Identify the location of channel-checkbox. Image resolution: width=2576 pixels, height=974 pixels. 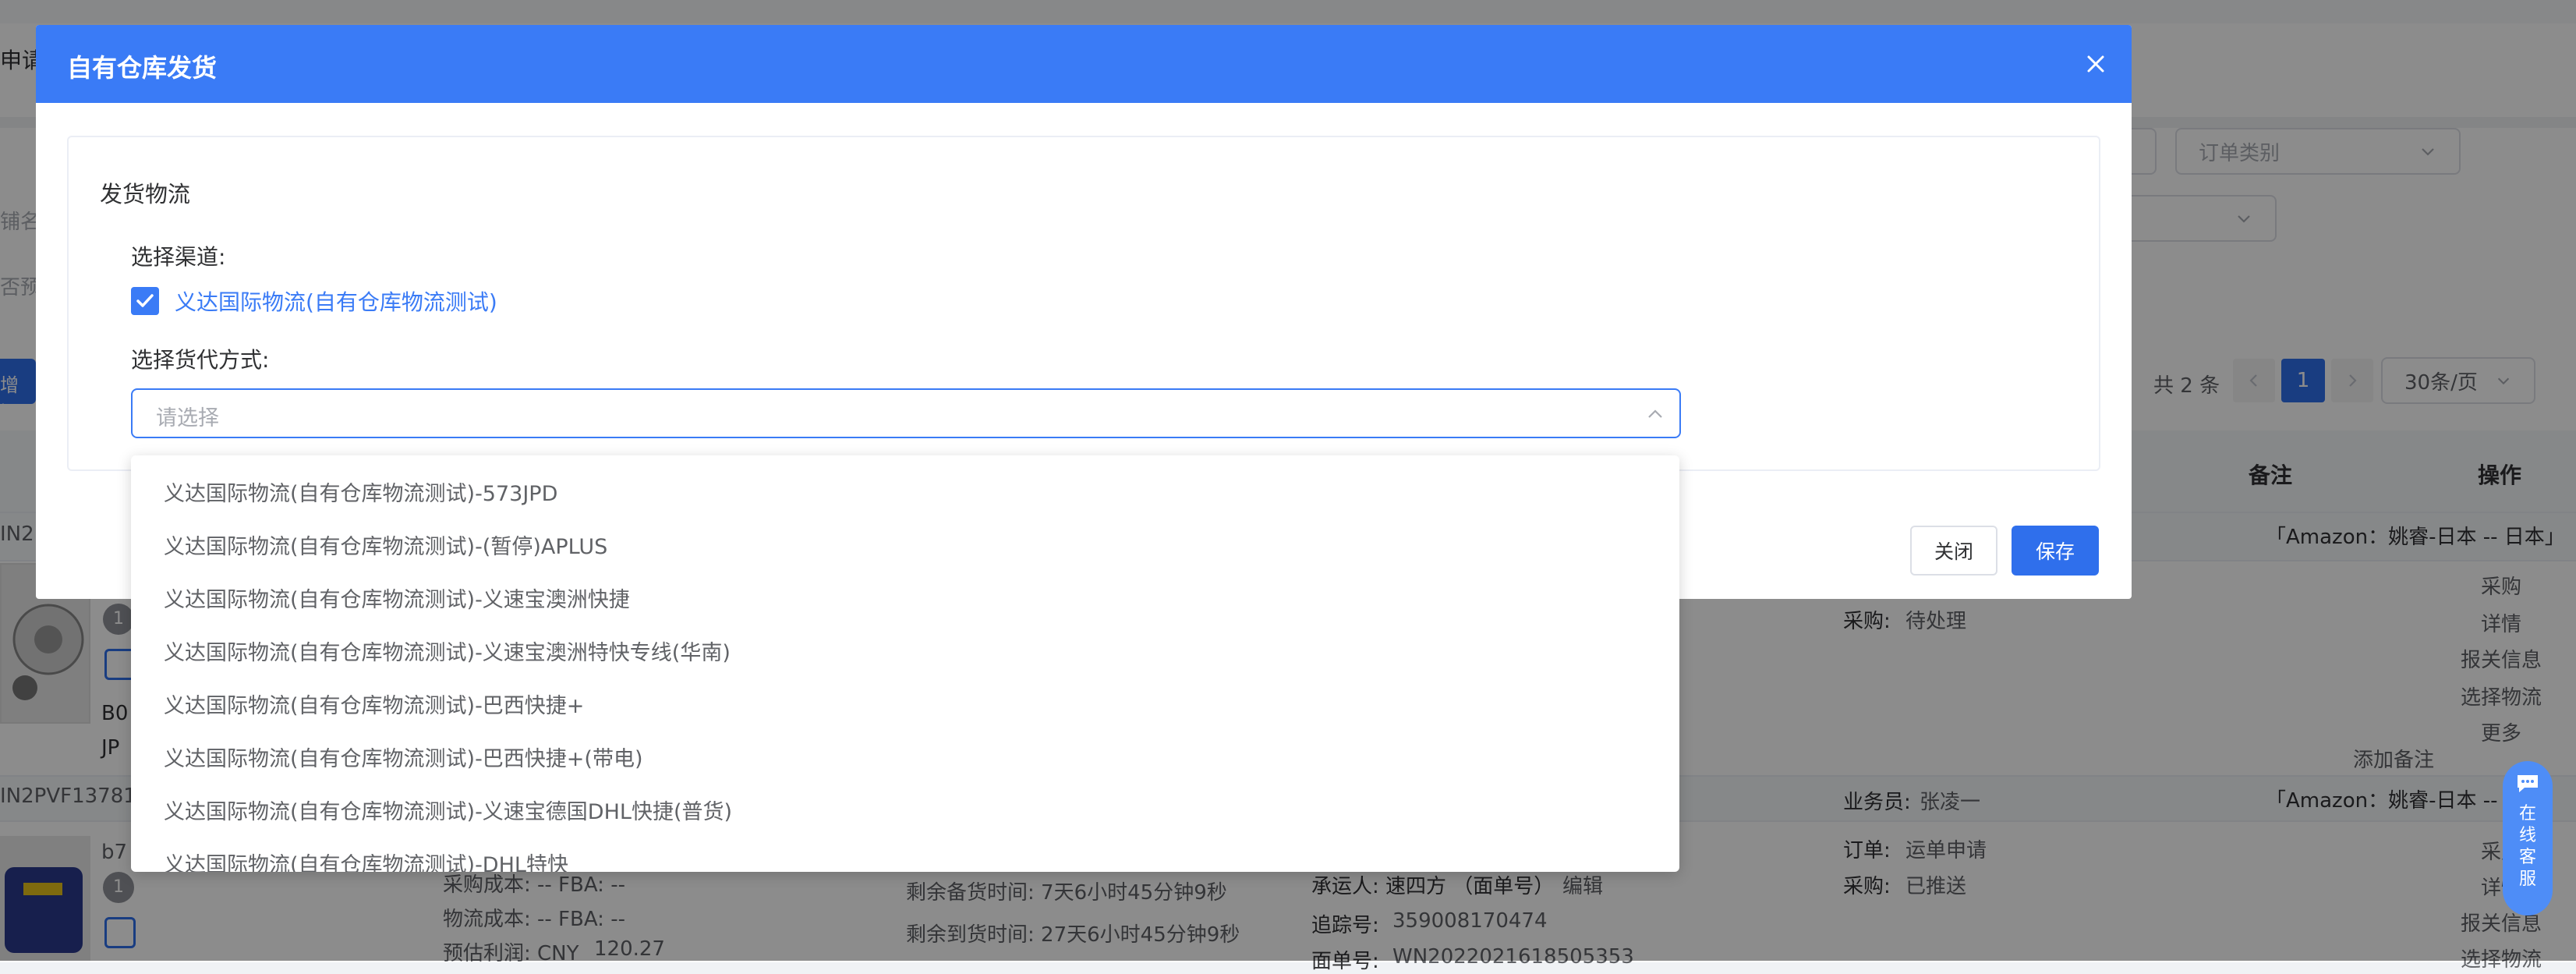
(145, 301).